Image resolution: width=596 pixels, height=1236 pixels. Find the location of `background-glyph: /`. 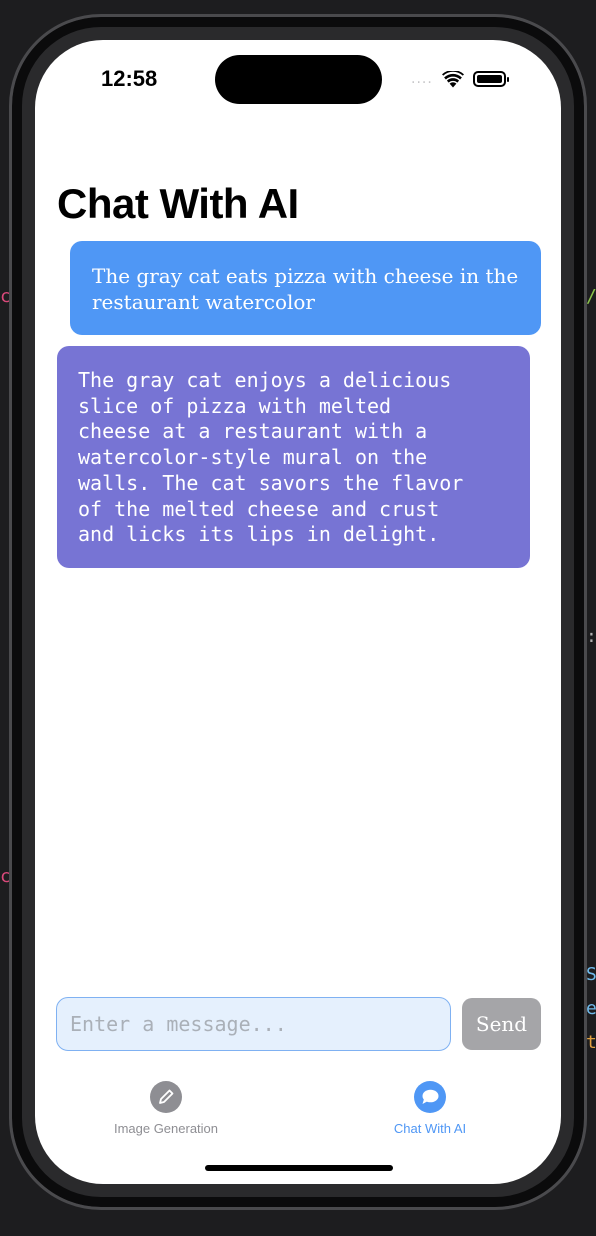

background-glyph: / is located at coordinates (591, 296).